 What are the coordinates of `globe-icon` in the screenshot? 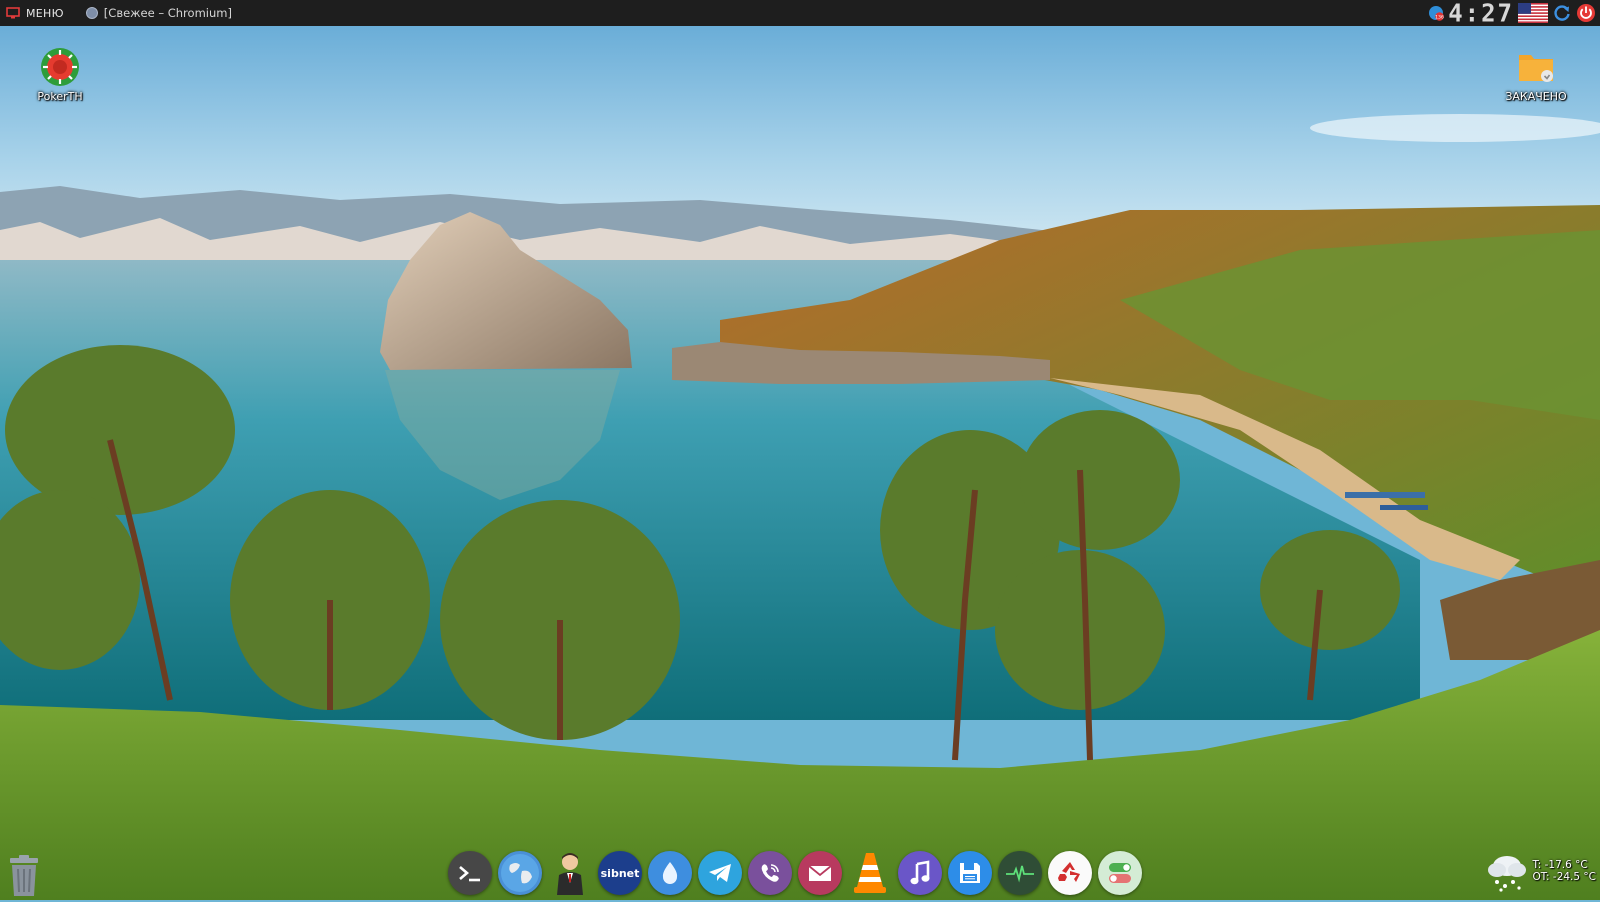 It's located at (520, 873).